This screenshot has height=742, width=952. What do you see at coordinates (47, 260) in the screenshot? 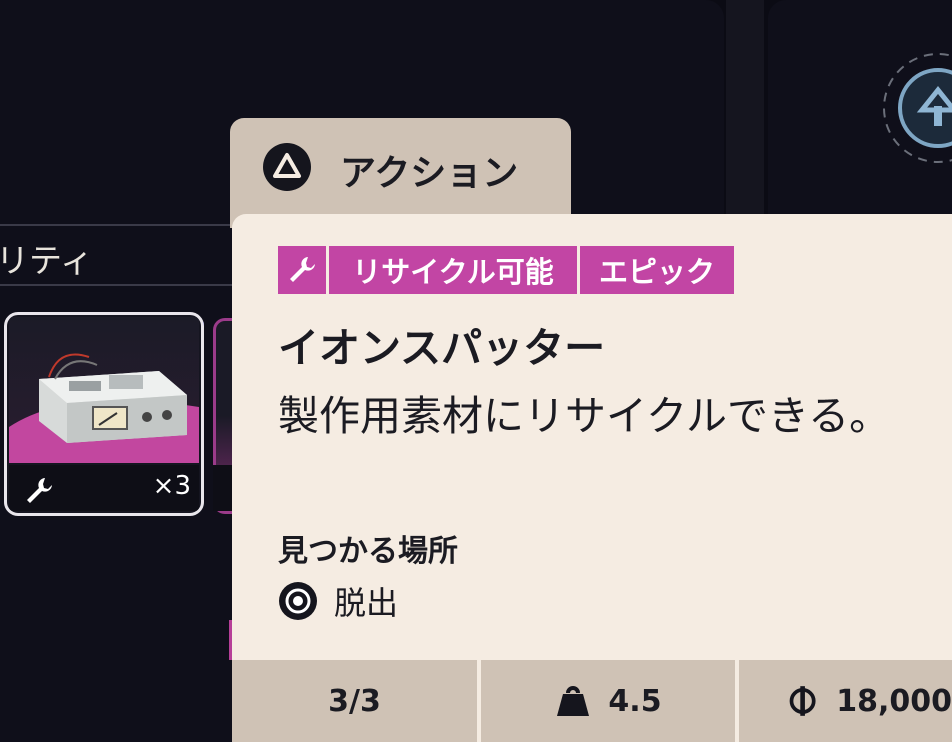
I see `filter-label: リティ` at bounding box center [47, 260].